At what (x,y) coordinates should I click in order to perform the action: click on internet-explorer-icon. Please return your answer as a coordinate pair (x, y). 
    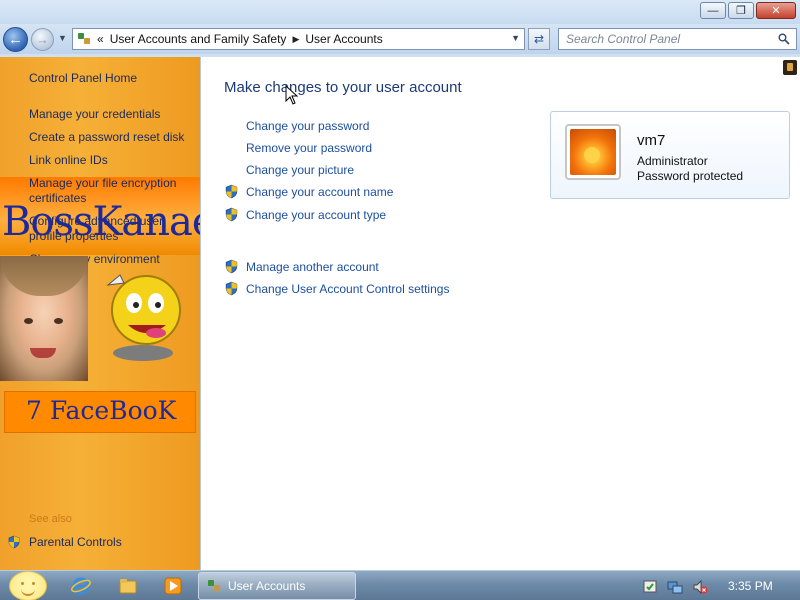
    Looking at the image, I should click on (81, 586).